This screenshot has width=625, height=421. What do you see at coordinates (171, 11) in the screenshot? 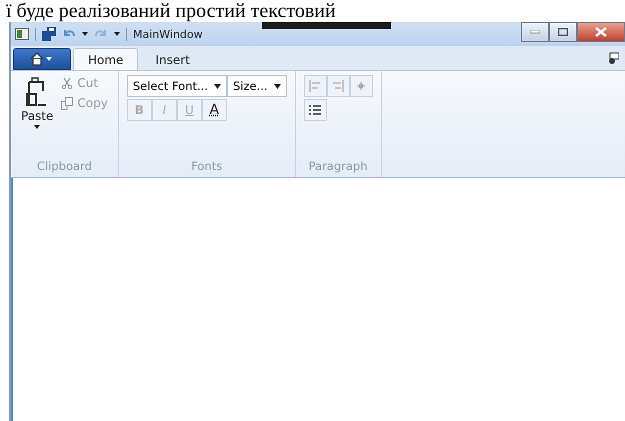
I see `document-text: ї буде реалізований простий текстовий` at bounding box center [171, 11].